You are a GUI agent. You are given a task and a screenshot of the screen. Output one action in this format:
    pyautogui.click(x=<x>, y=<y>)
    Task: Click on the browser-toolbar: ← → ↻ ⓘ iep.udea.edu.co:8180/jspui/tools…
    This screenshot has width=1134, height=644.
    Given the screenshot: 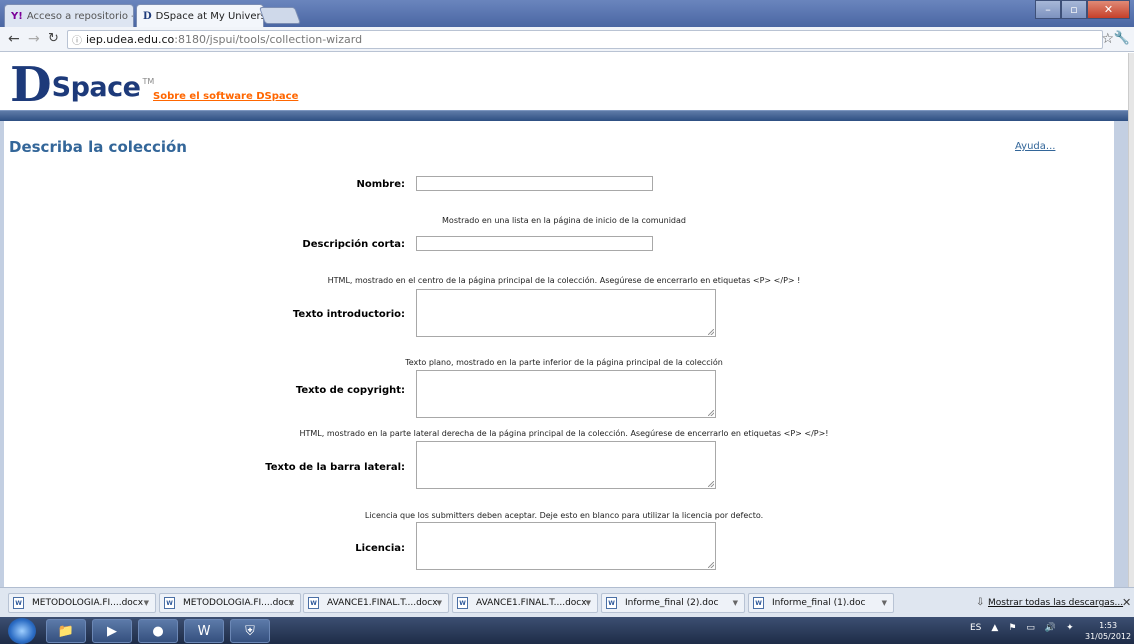 What is the action you would take?
    pyautogui.click(x=567, y=39)
    